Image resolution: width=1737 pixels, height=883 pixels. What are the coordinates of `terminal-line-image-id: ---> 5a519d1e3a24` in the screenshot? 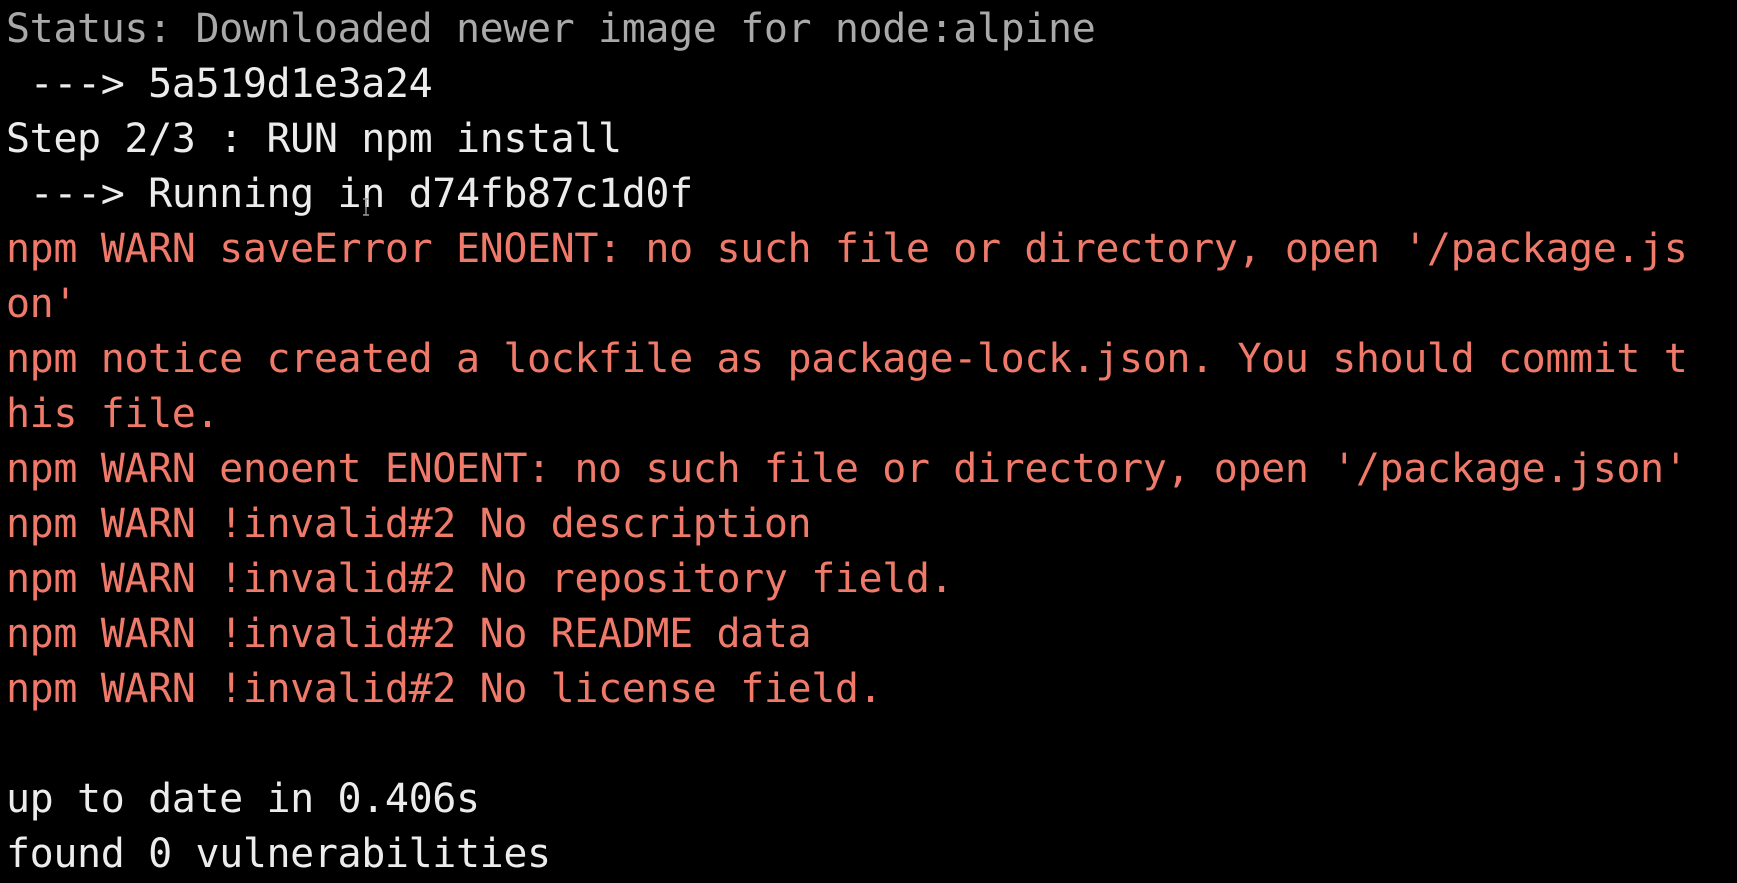 It's located at (219, 84).